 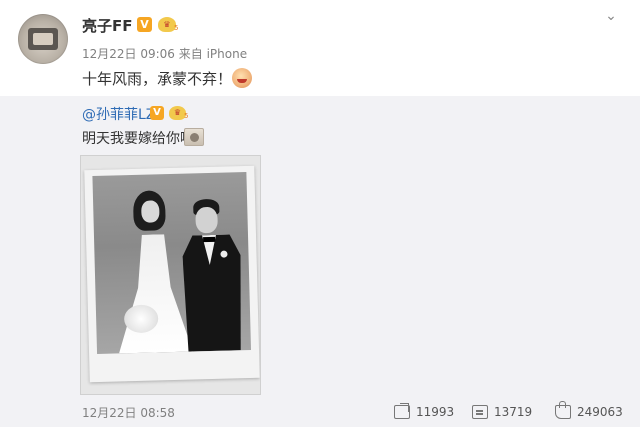 What do you see at coordinates (144, 24) in the screenshot?
I see `verified-icon: V` at bounding box center [144, 24].